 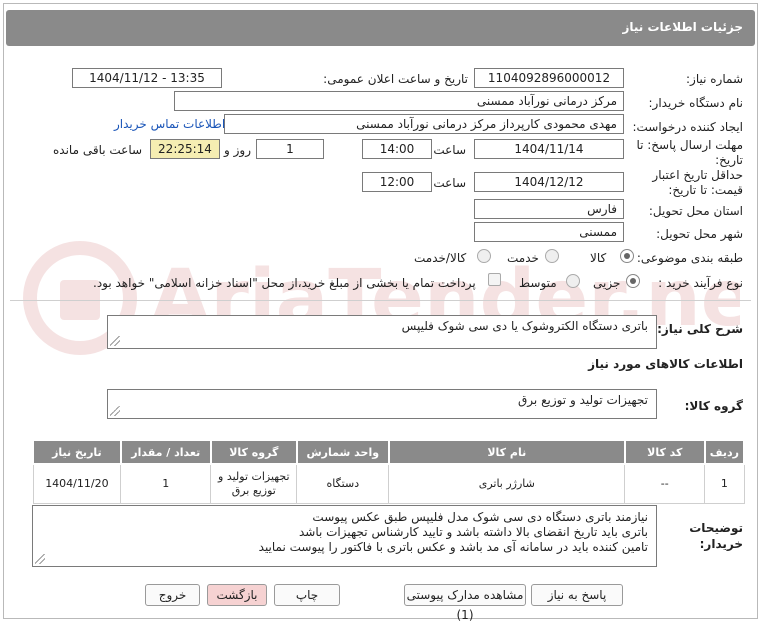 What do you see at coordinates (724, 483) in the screenshot?
I see `cell-index: 1` at bounding box center [724, 483].